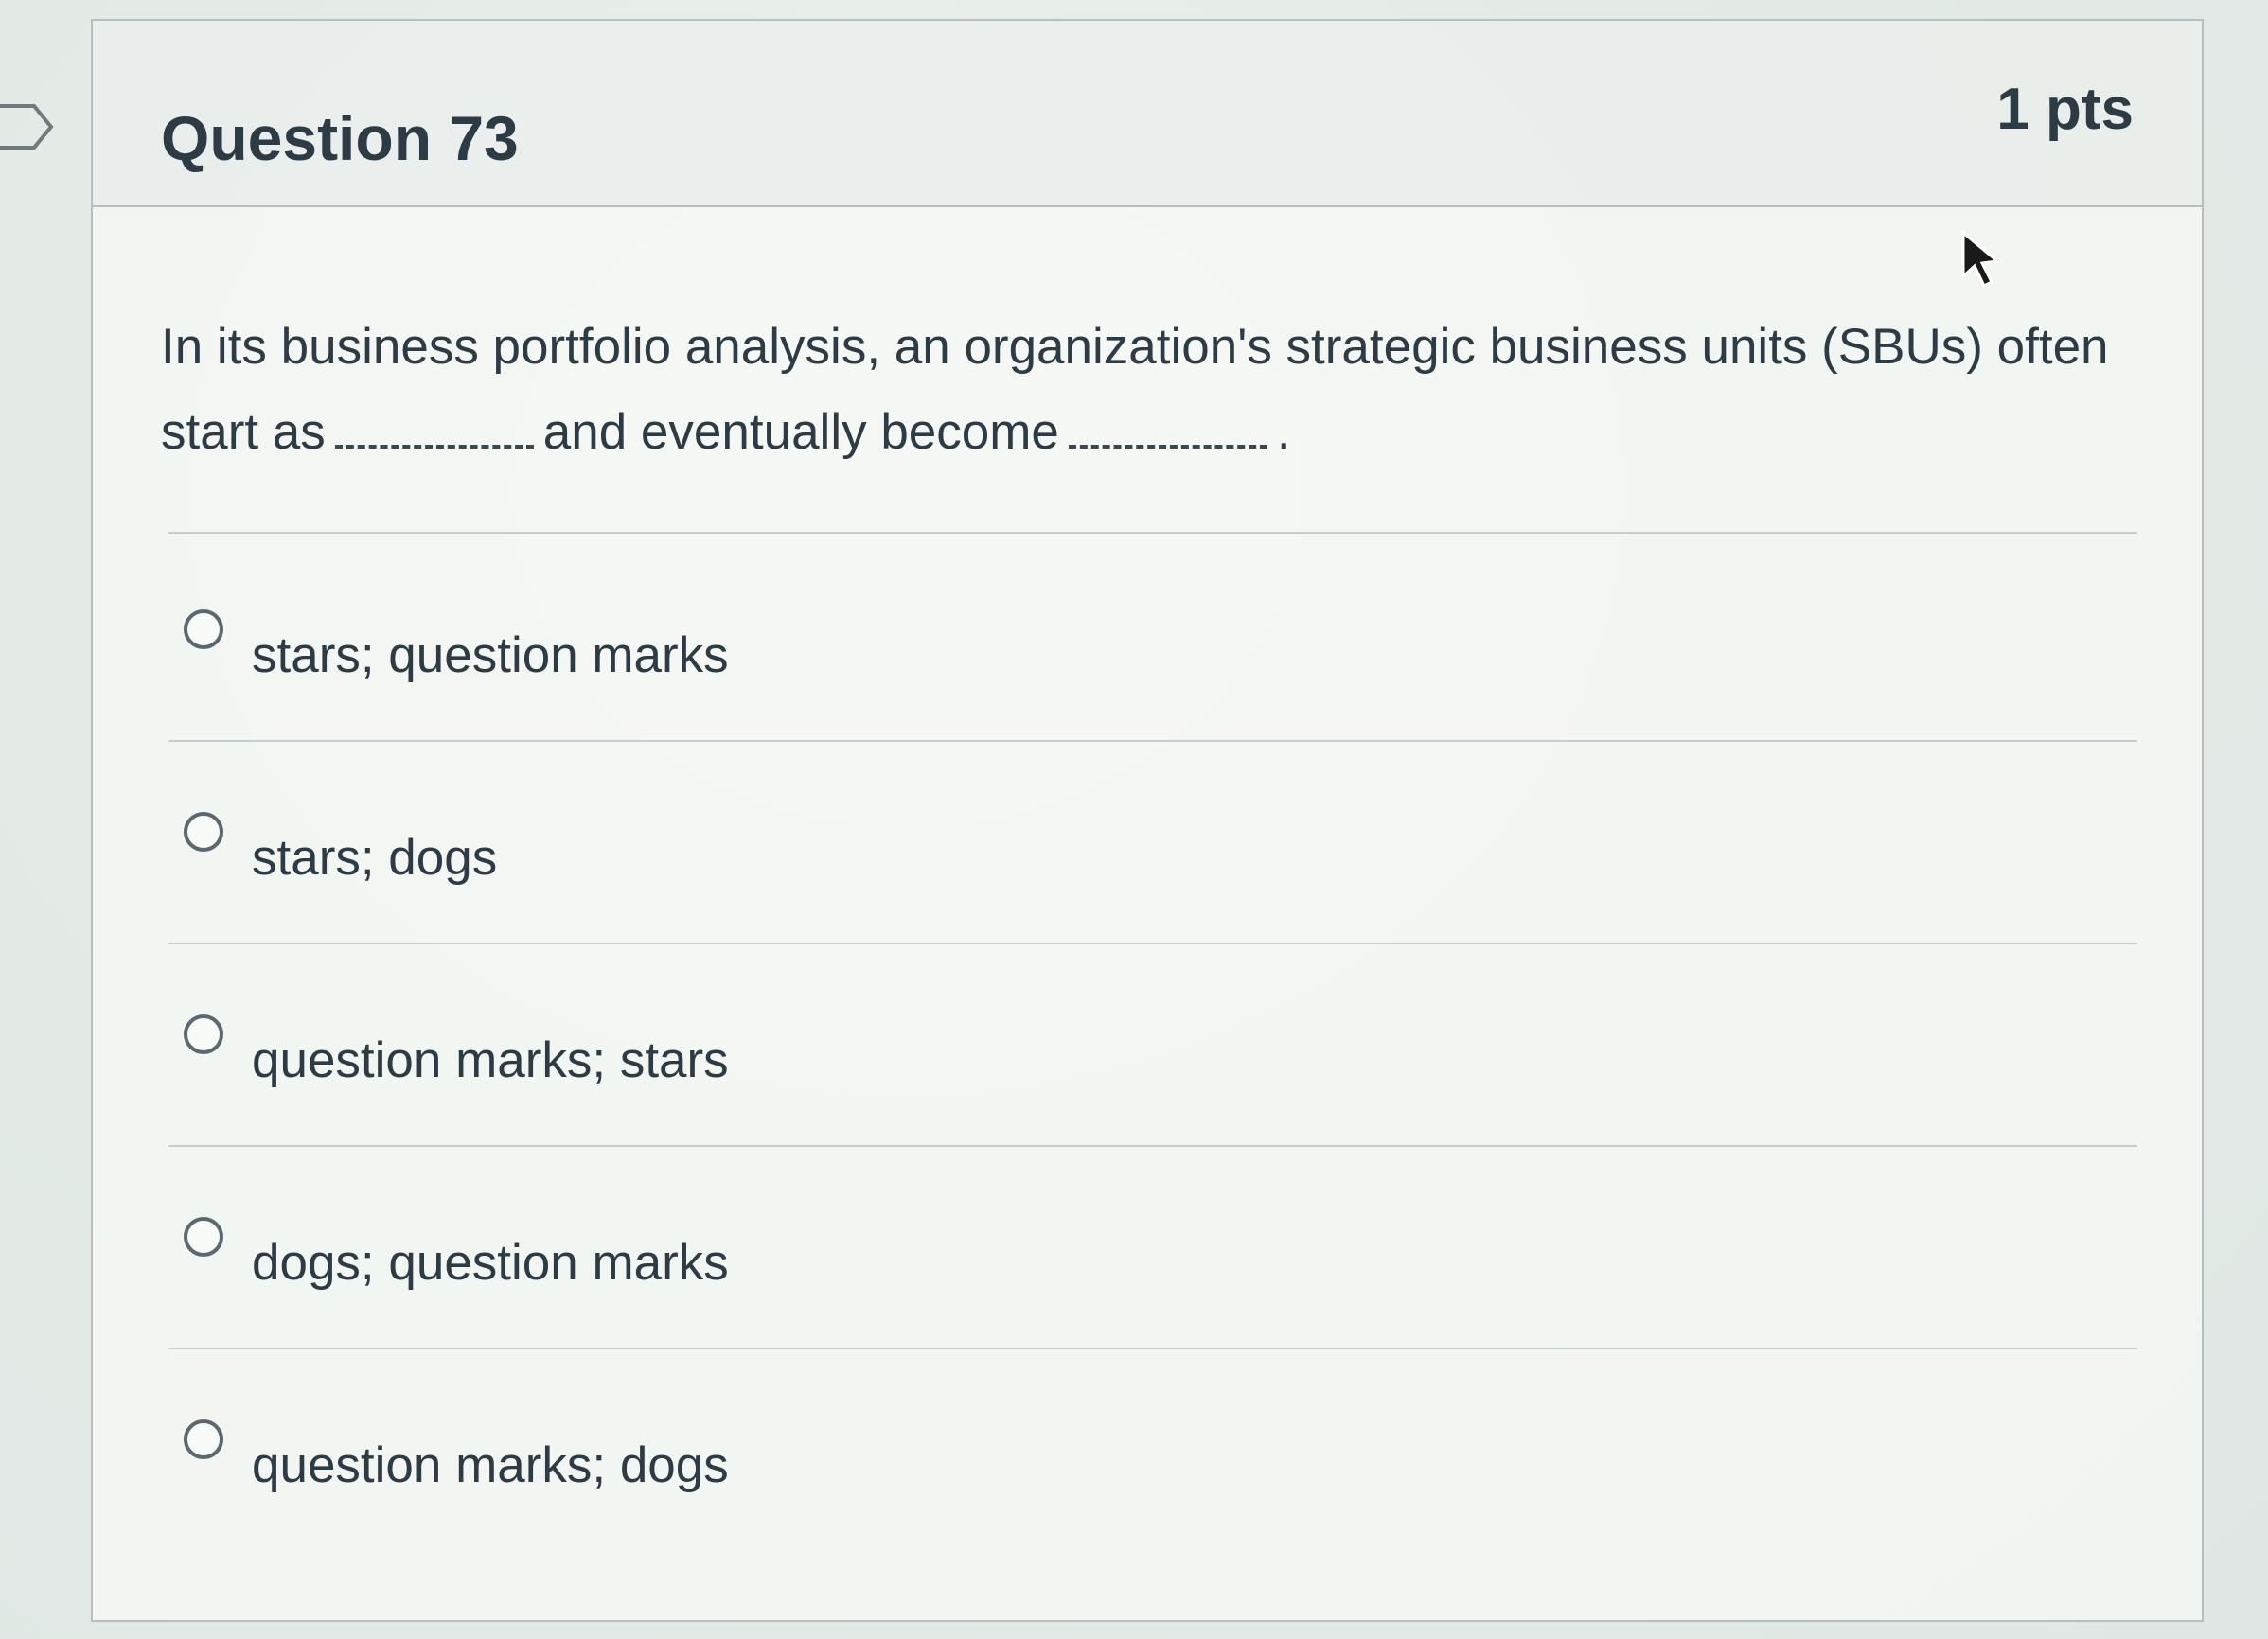  I want to click on question-text-end: ., so click(1283, 432).